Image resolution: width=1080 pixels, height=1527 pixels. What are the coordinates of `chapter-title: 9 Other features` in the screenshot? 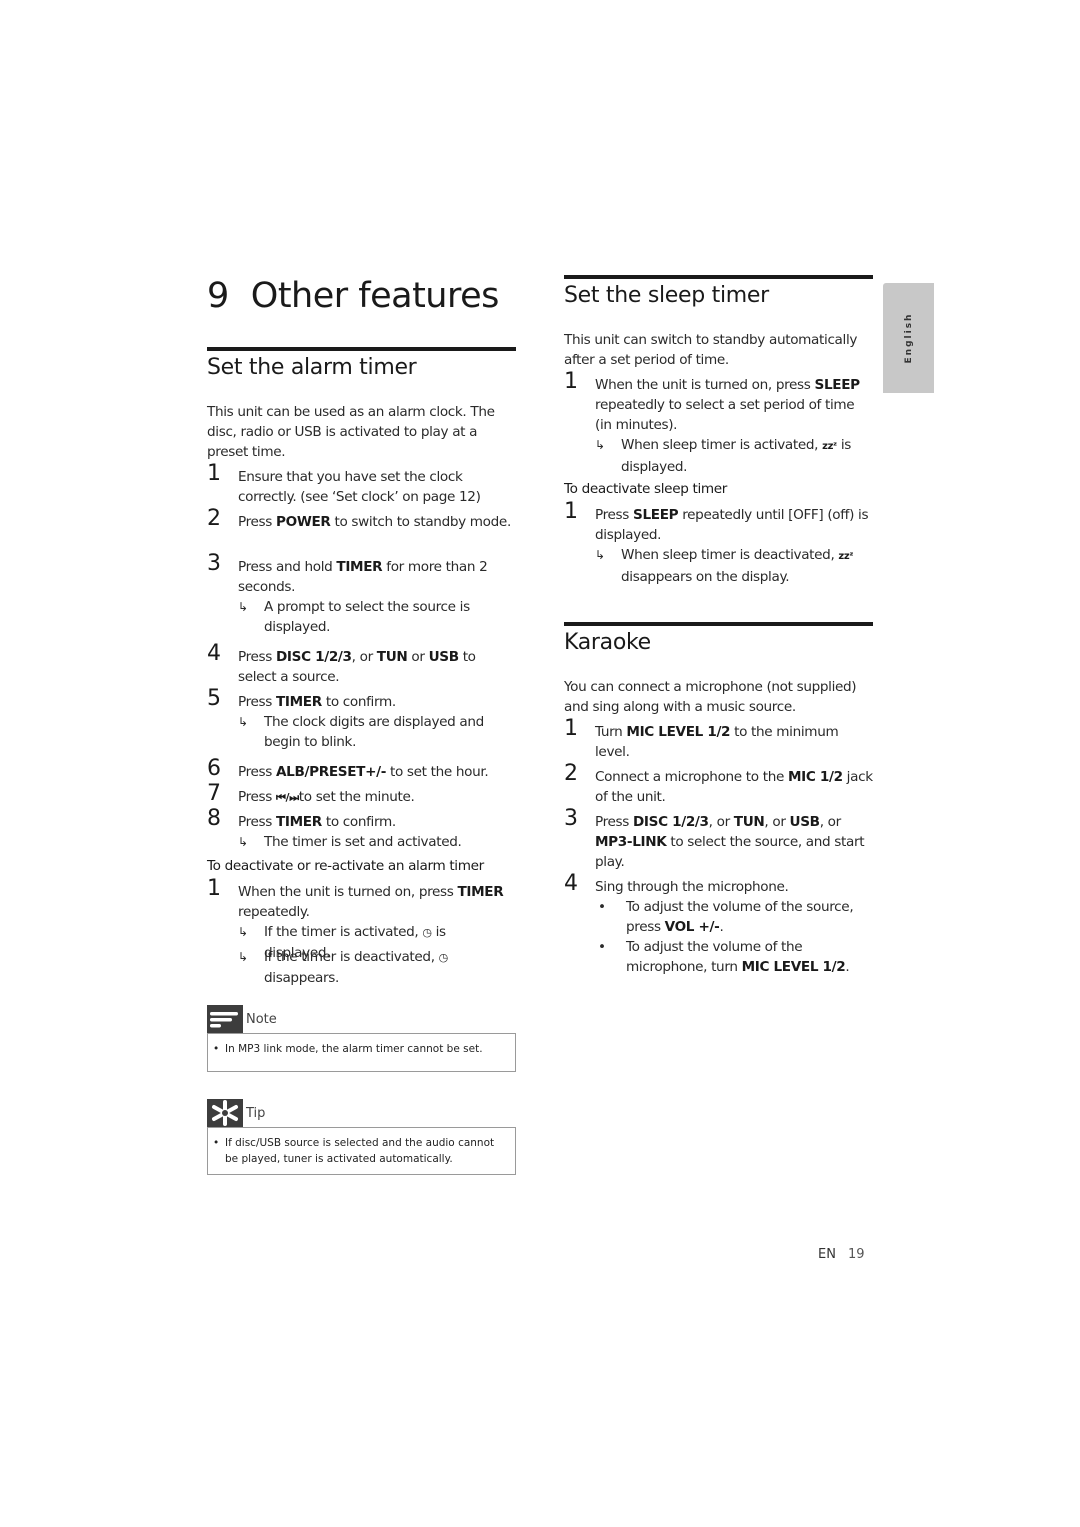 It's located at (353, 296).